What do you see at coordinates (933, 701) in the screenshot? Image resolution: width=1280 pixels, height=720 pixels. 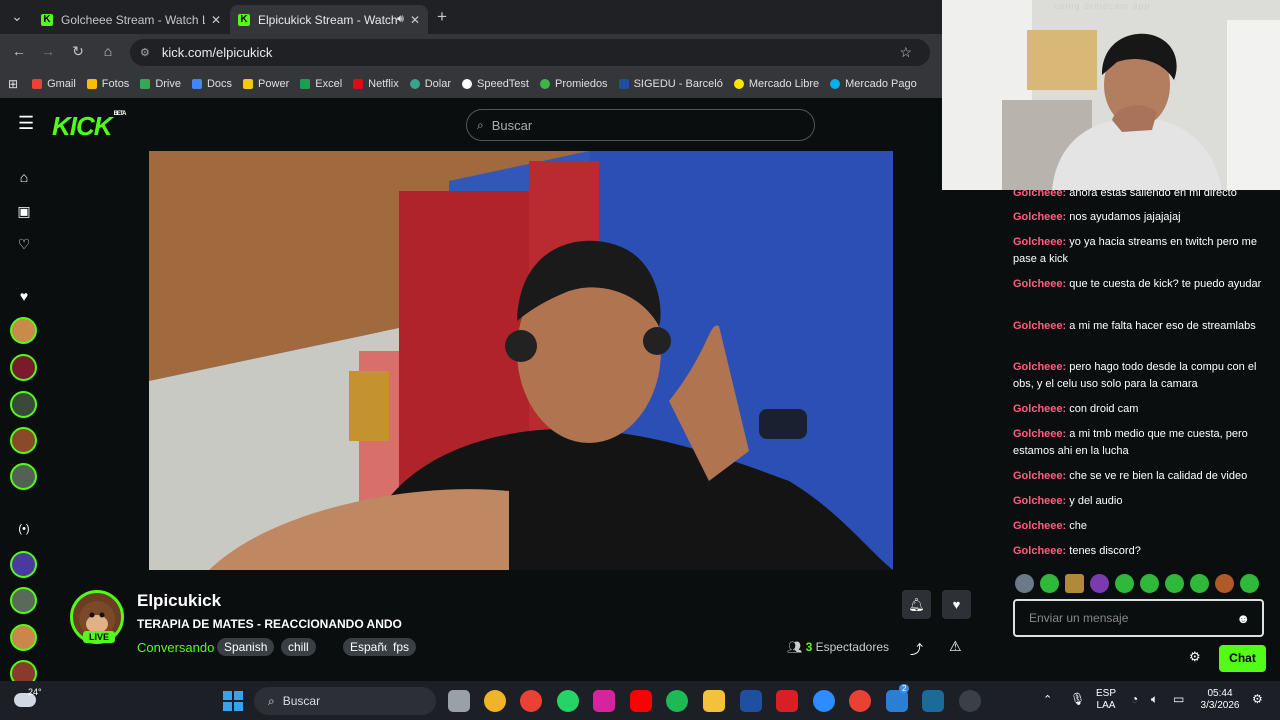 I see `app-tile-icon` at bounding box center [933, 701].